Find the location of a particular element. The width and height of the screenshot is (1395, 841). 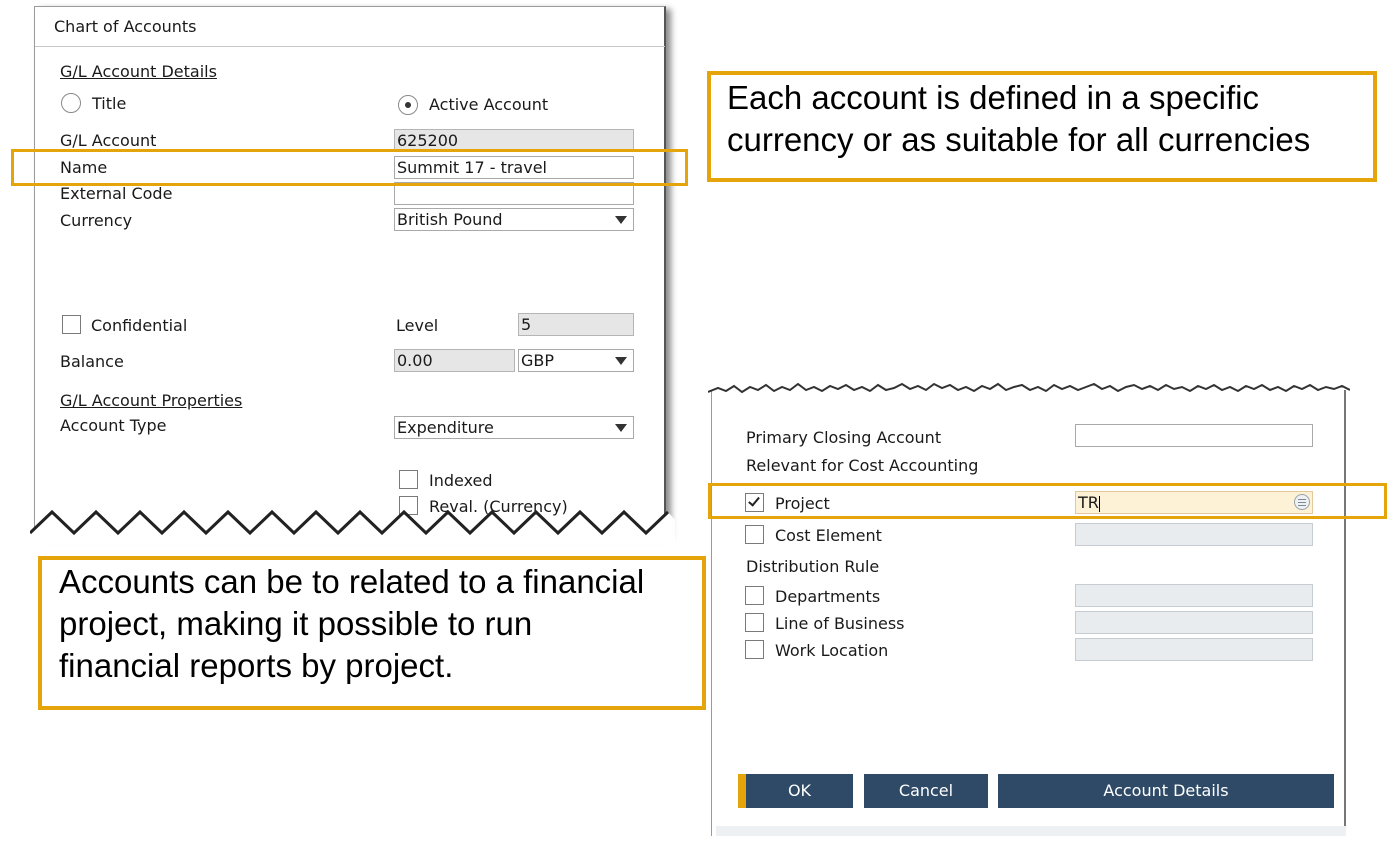

title-divider is located at coordinates (350, 46).